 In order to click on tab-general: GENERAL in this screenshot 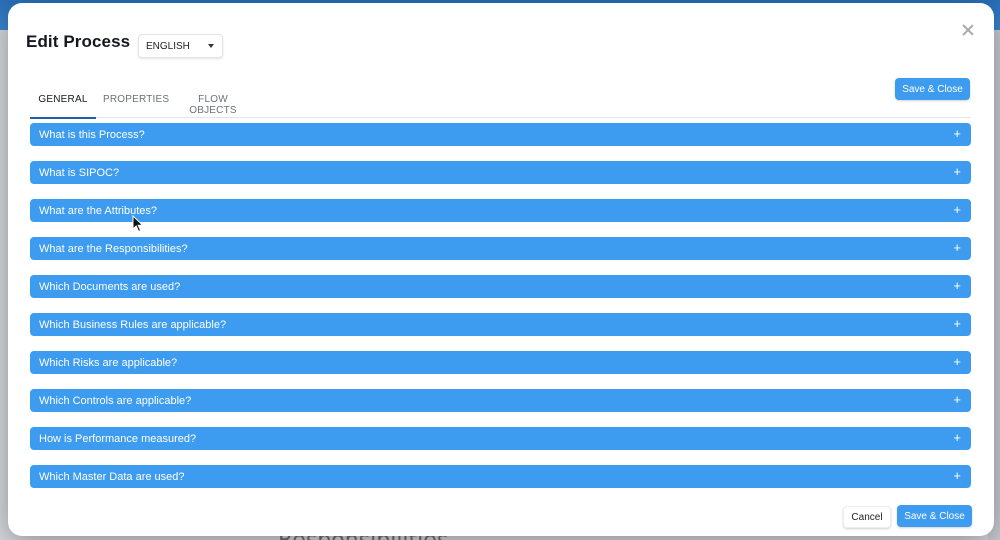, I will do `click(63, 103)`.